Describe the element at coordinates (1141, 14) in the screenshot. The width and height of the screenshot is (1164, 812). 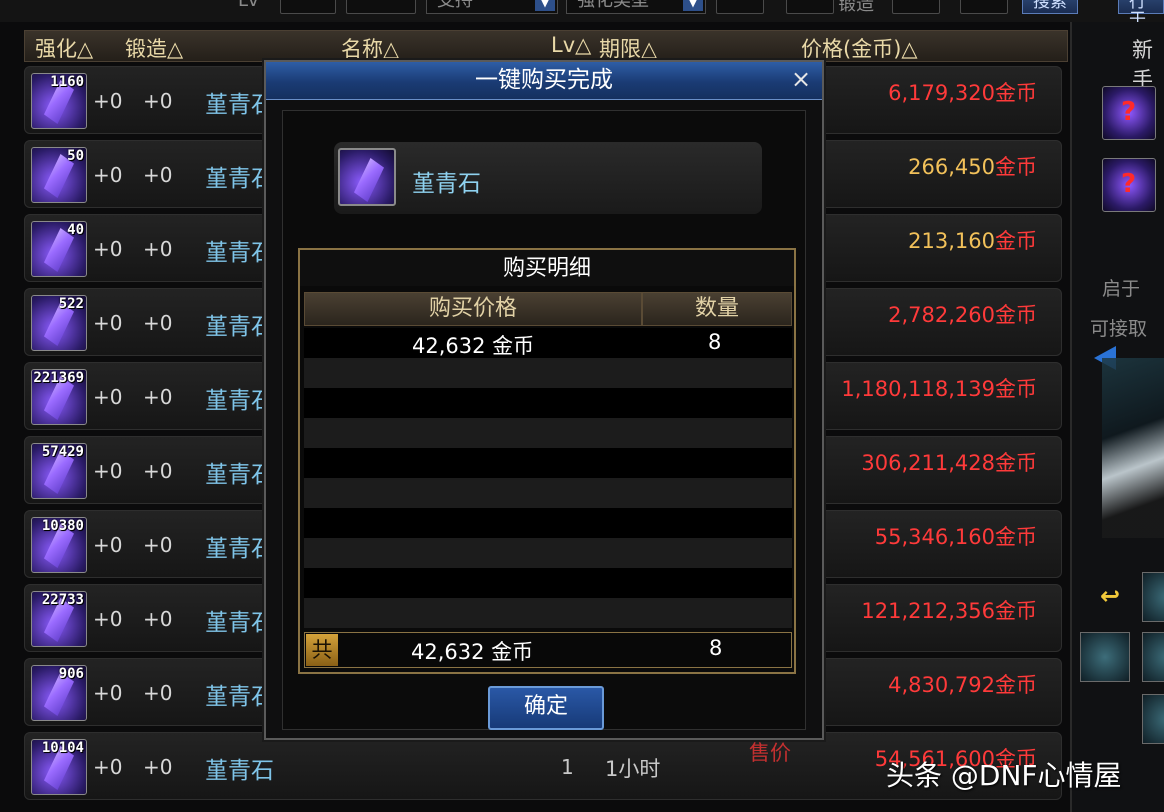
I see `other-button: 行于` at that location.